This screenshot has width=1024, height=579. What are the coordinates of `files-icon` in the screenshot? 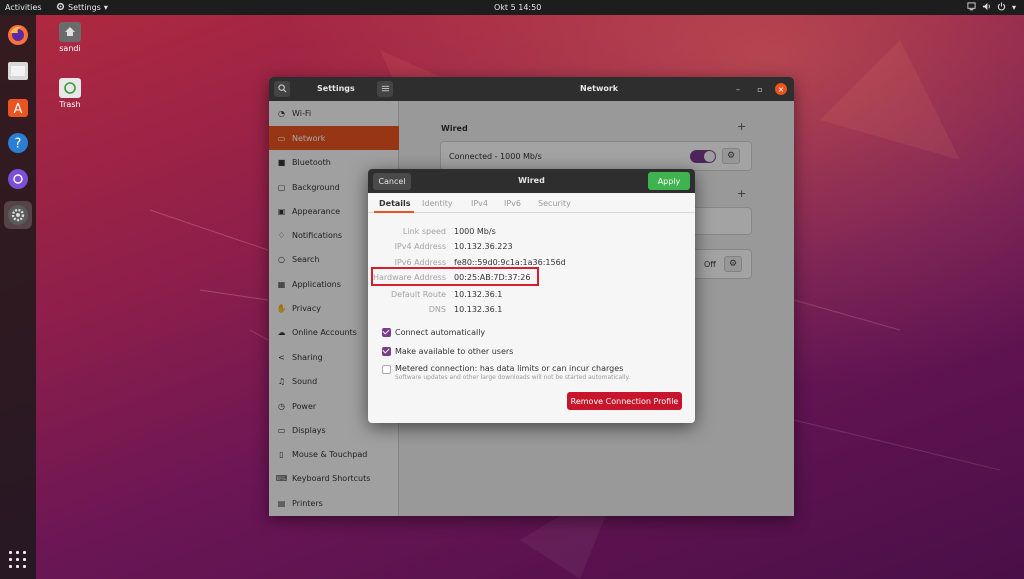 It's located at (18, 71).